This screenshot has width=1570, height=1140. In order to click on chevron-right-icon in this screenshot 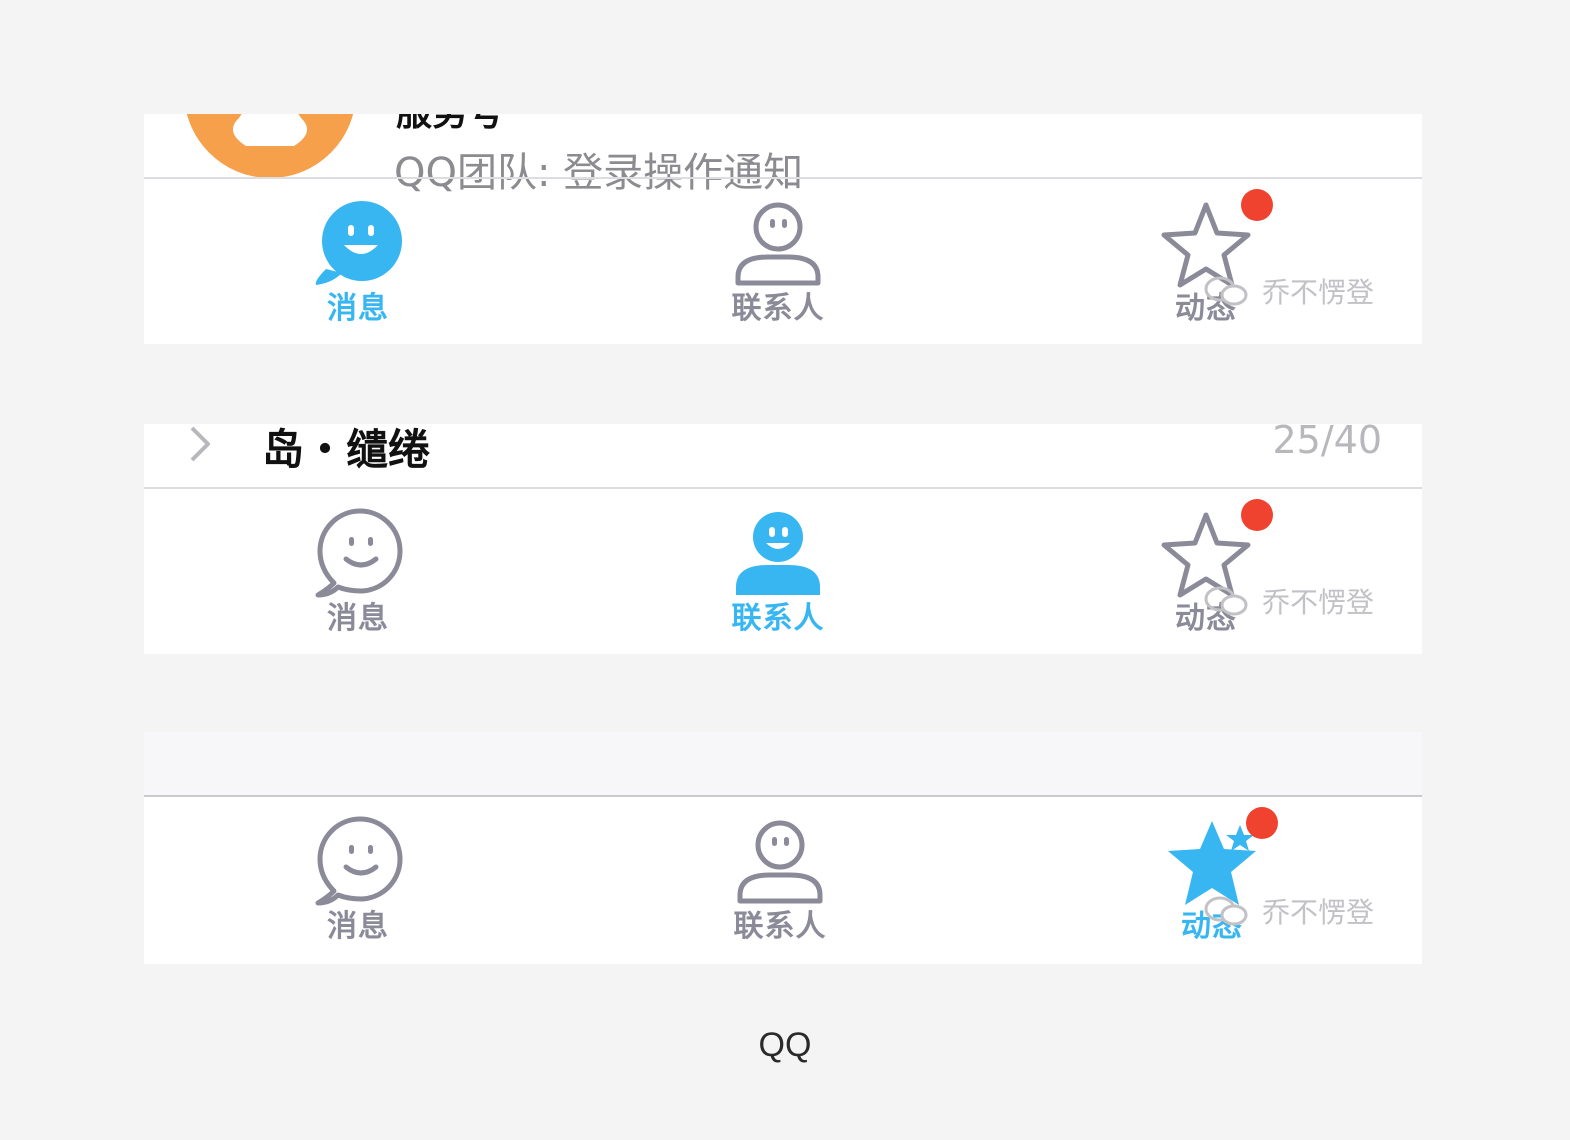, I will do `click(200, 444)`.